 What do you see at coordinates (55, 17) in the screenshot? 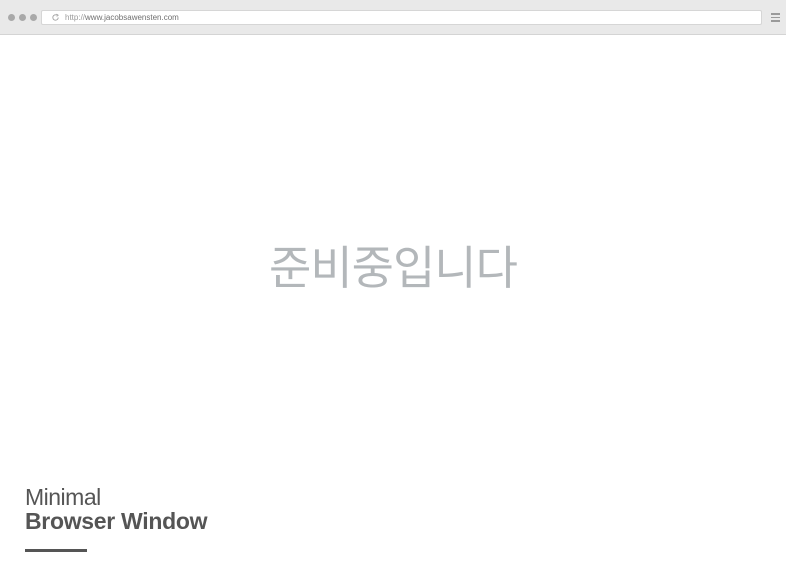
I see `reload-icon` at bounding box center [55, 17].